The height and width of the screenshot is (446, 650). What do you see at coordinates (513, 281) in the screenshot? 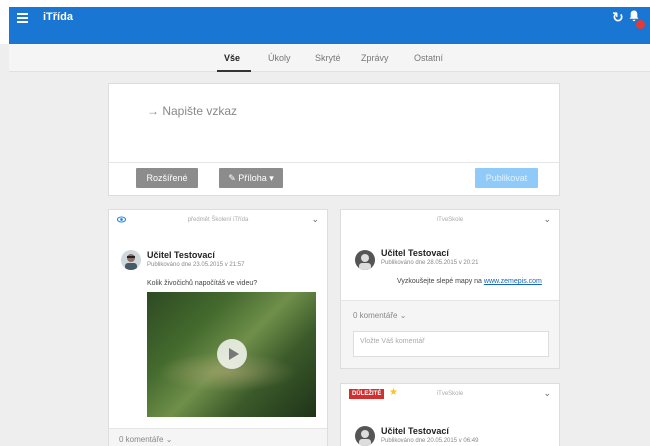
I see `post-link: www.zemepis.com` at bounding box center [513, 281].